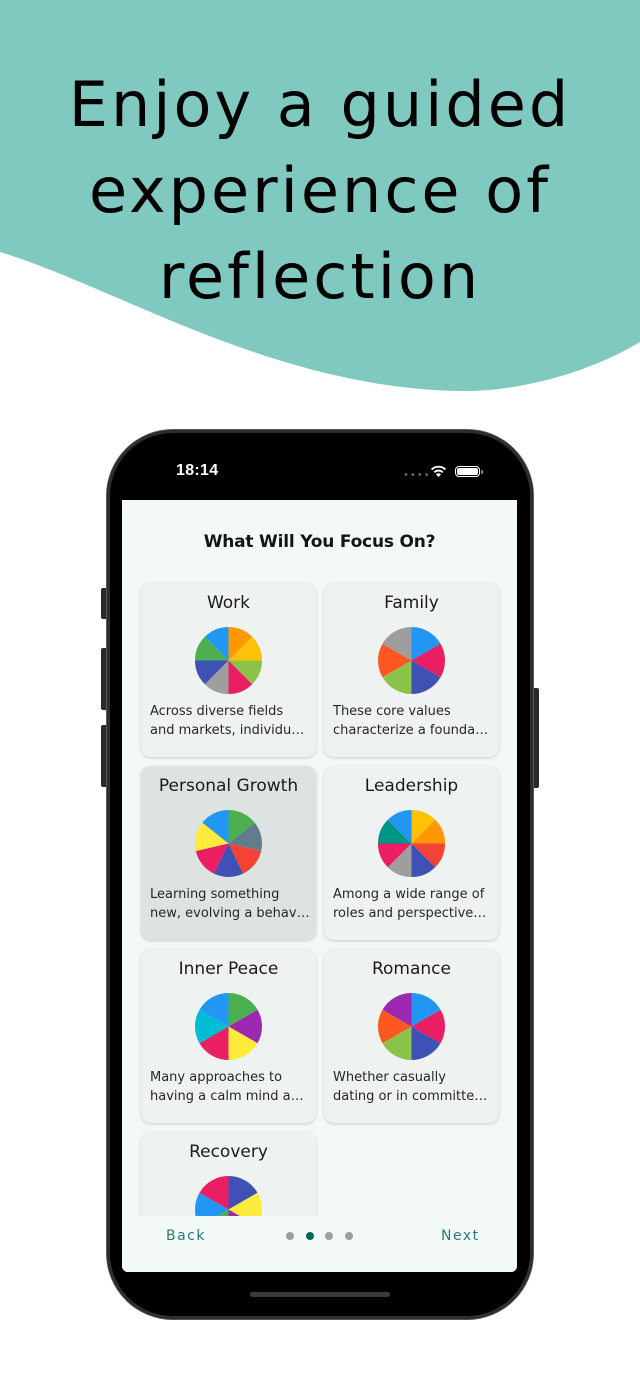 This screenshot has height=1387, width=640. Describe the element at coordinates (320, 276) in the screenshot. I see `headline-line: reflection` at that location.